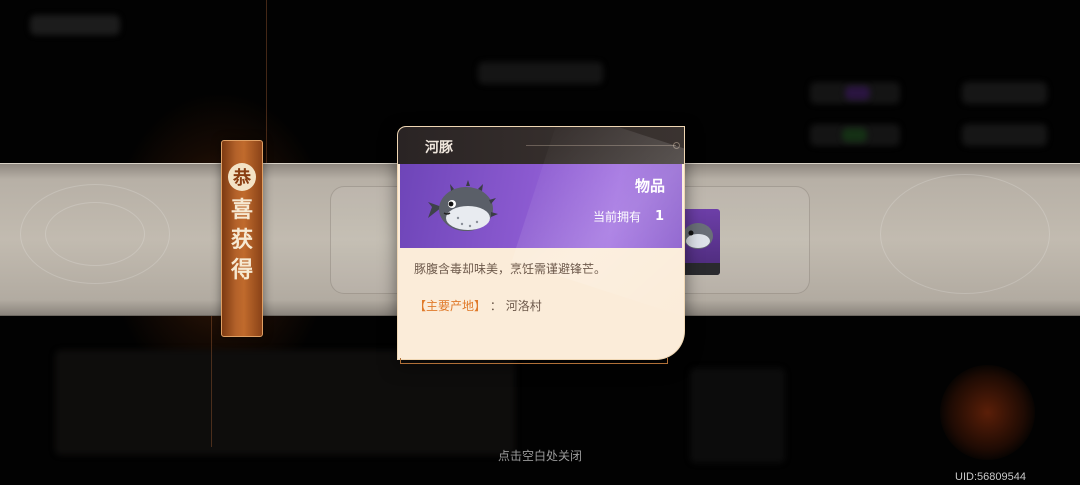  Describe the element at coordinates (965, 234) in the screenshot. I see `banner-swirl-right` at that location.